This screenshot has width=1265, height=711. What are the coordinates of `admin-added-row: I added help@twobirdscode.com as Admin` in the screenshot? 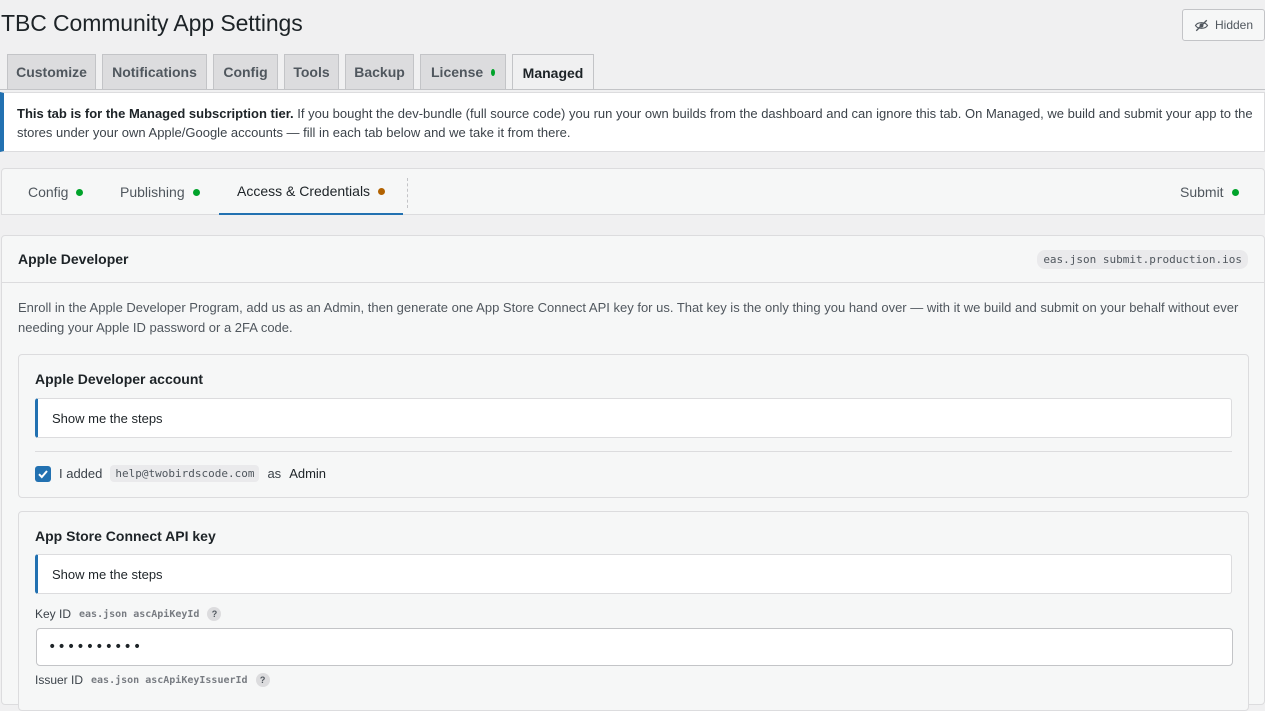 It's located at (180, 473).